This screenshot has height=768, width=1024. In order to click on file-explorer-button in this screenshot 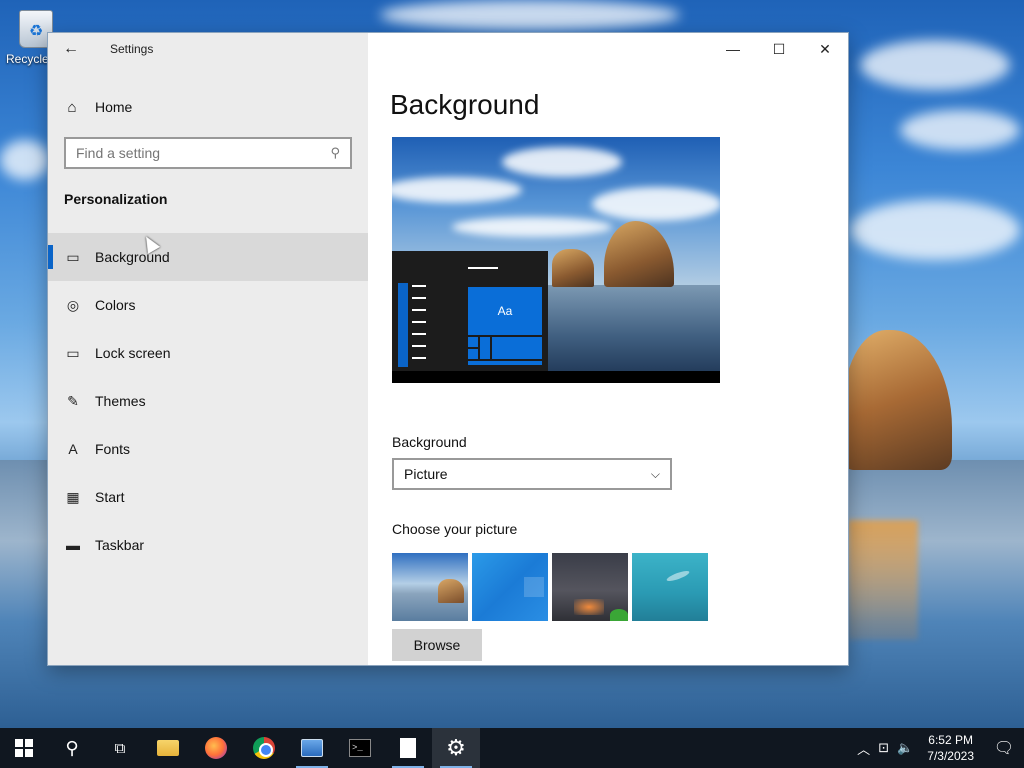, I will do `click(168, 748)`.